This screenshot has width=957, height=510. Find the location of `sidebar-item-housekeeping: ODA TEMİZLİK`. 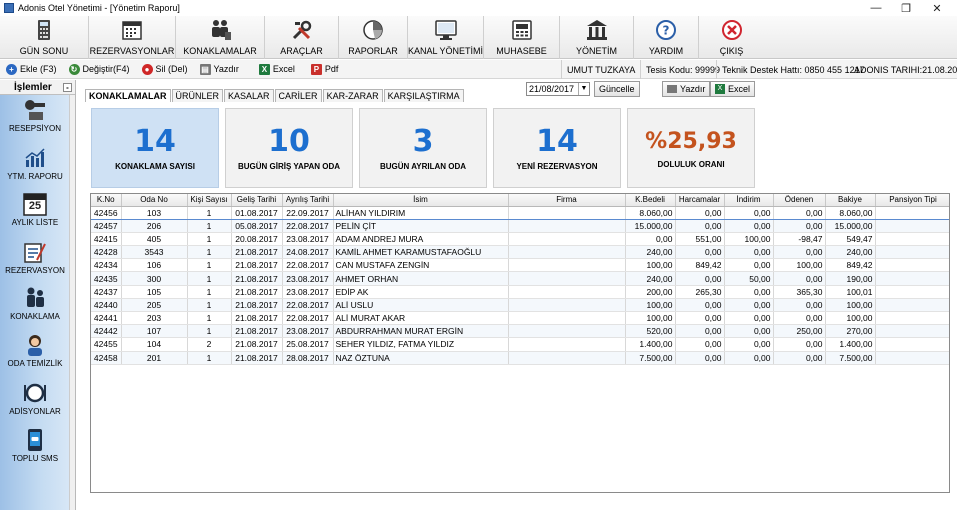

sidebar-item-housekeeping: ODA TEMİZLİK is located at coordinates (35, 350).